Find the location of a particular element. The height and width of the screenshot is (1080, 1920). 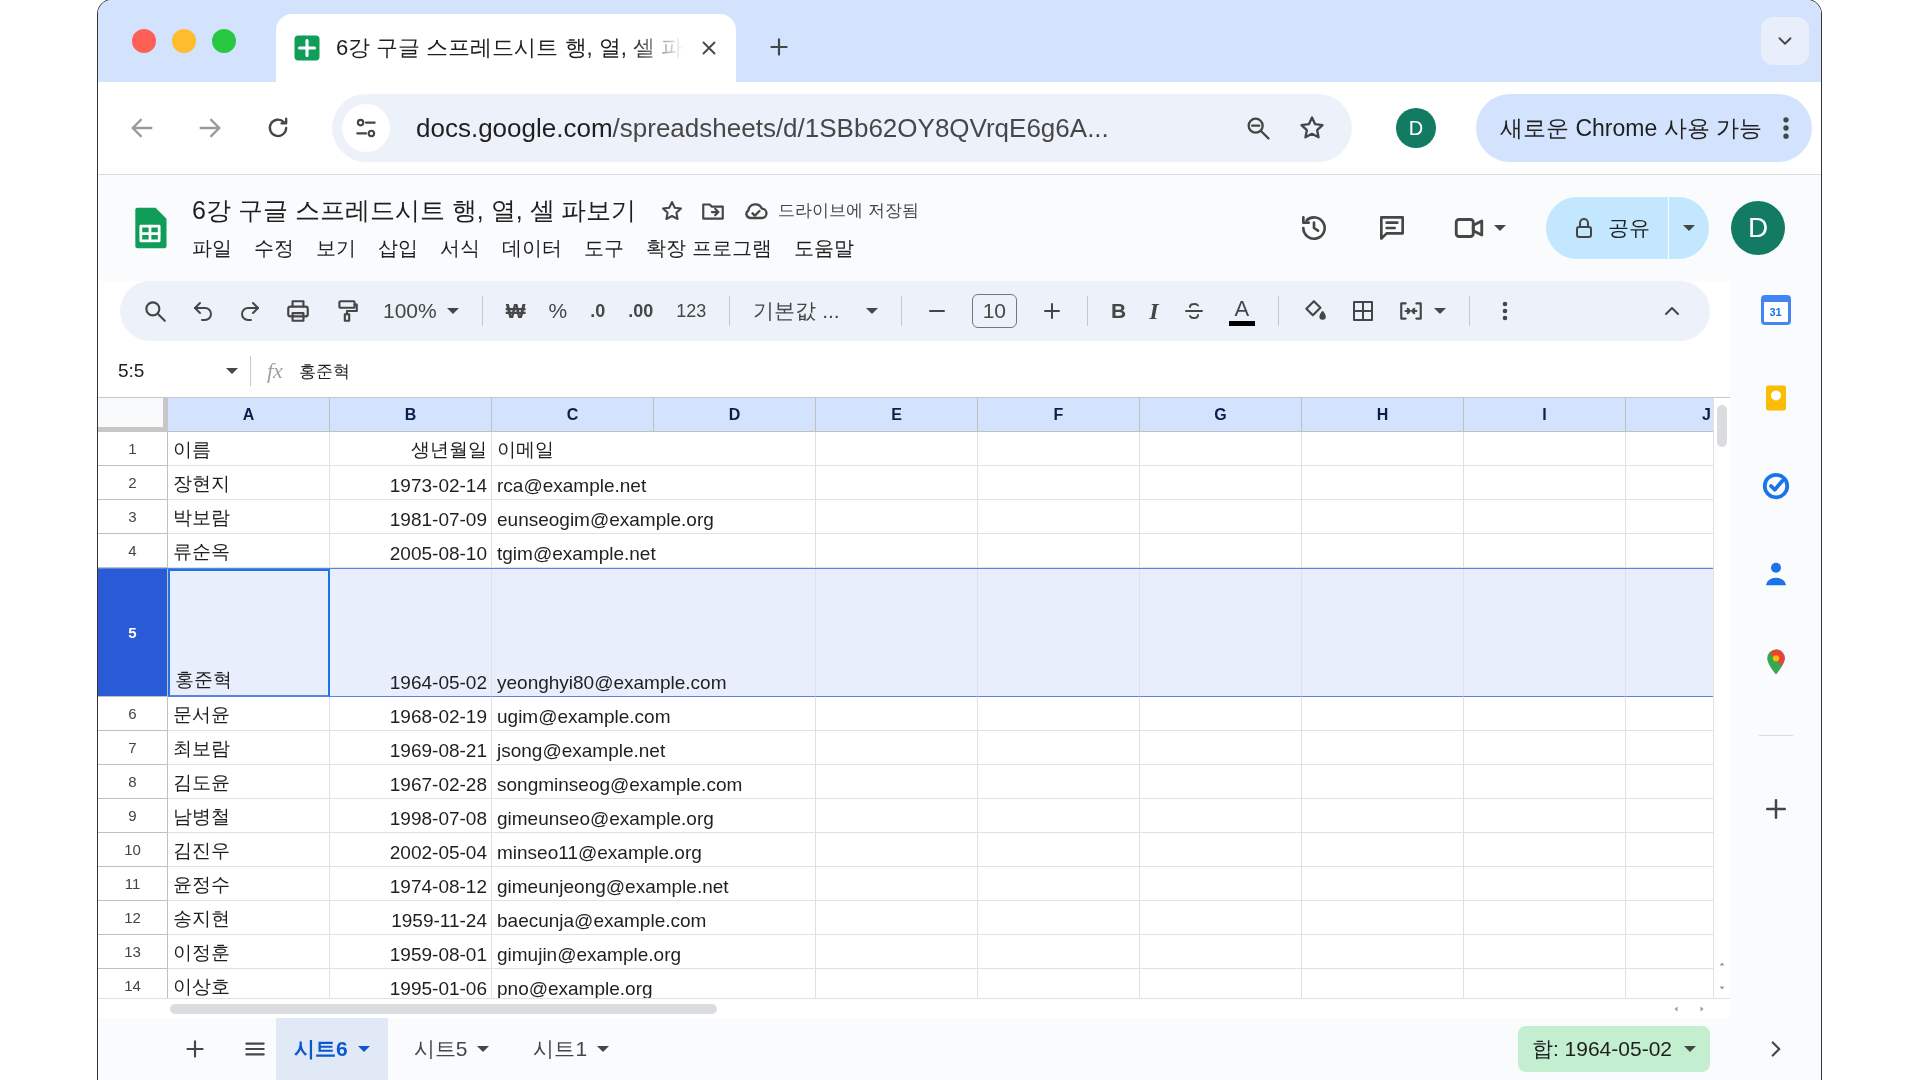

update-chrome-button: 새로운 Chrome 사용 가능 is located at coordinates (1644, 128).